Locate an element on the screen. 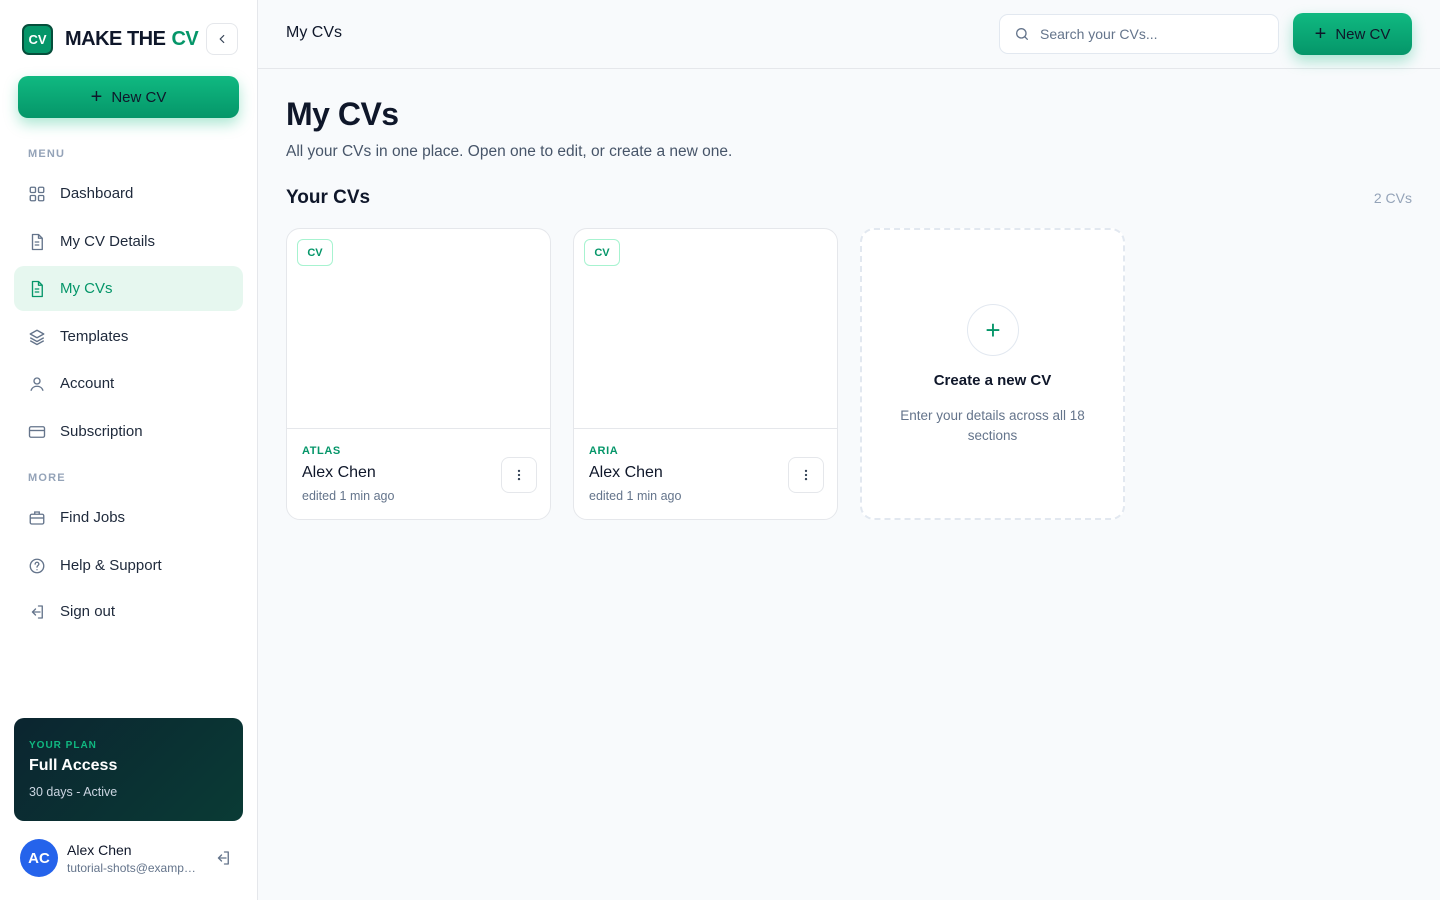 This screenshot has width=1440, height=900. brand-name-accent: CV is located at coordinates (185, 38).